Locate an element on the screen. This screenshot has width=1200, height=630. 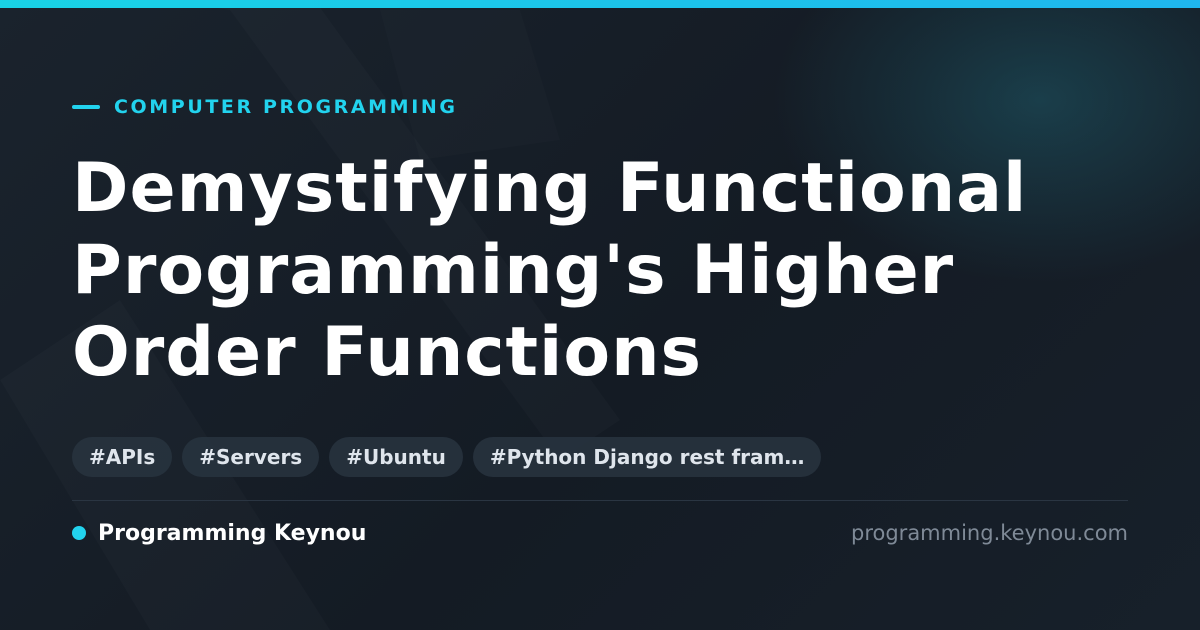
site-url: programming.keynou.com is located at coordinates (989, 533).